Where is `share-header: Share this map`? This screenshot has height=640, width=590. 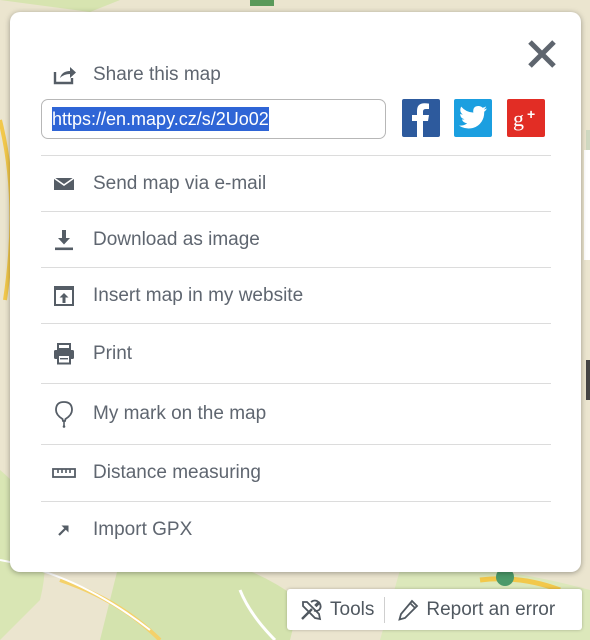 share-header: Share this map is located at coordinates (136, 75).